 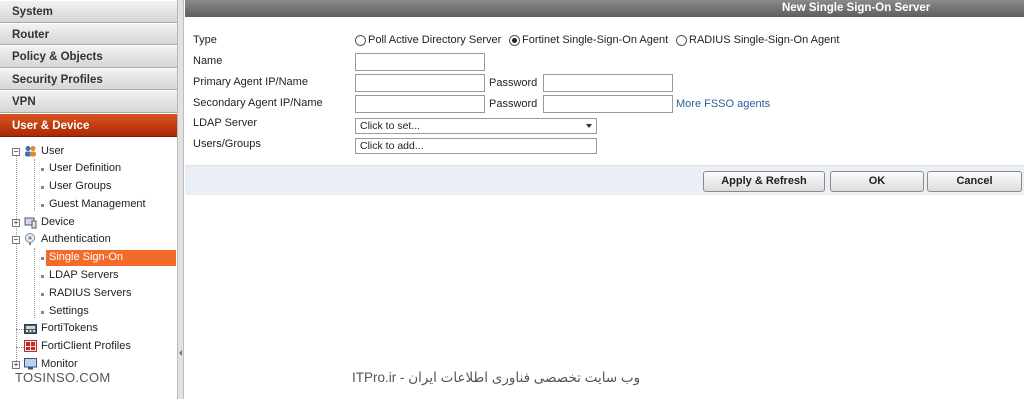 I want to click on tree-item-forticlient-profiles: FortiClient Profiles, so click(x=88, y=347).